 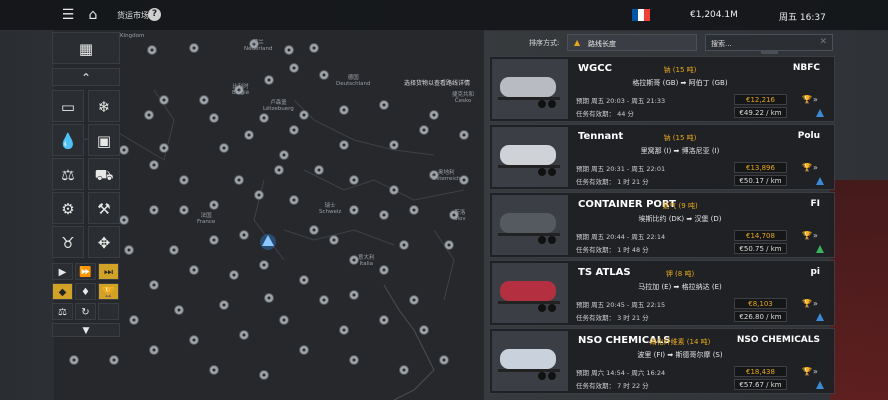 What do you see at coordinates (577, 42) in the screenshot?
I see `sort-direction-icon: ▲` at bounding box center [577, 42].